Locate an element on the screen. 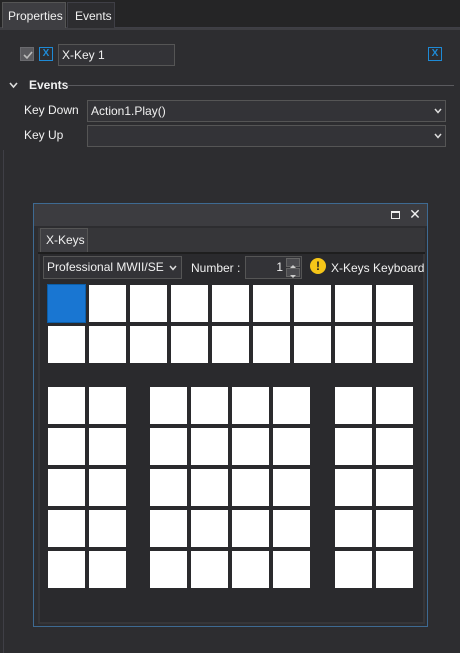 This screenshot has width=460, height=653. spin-up-button is located at coordinates (293, 263).